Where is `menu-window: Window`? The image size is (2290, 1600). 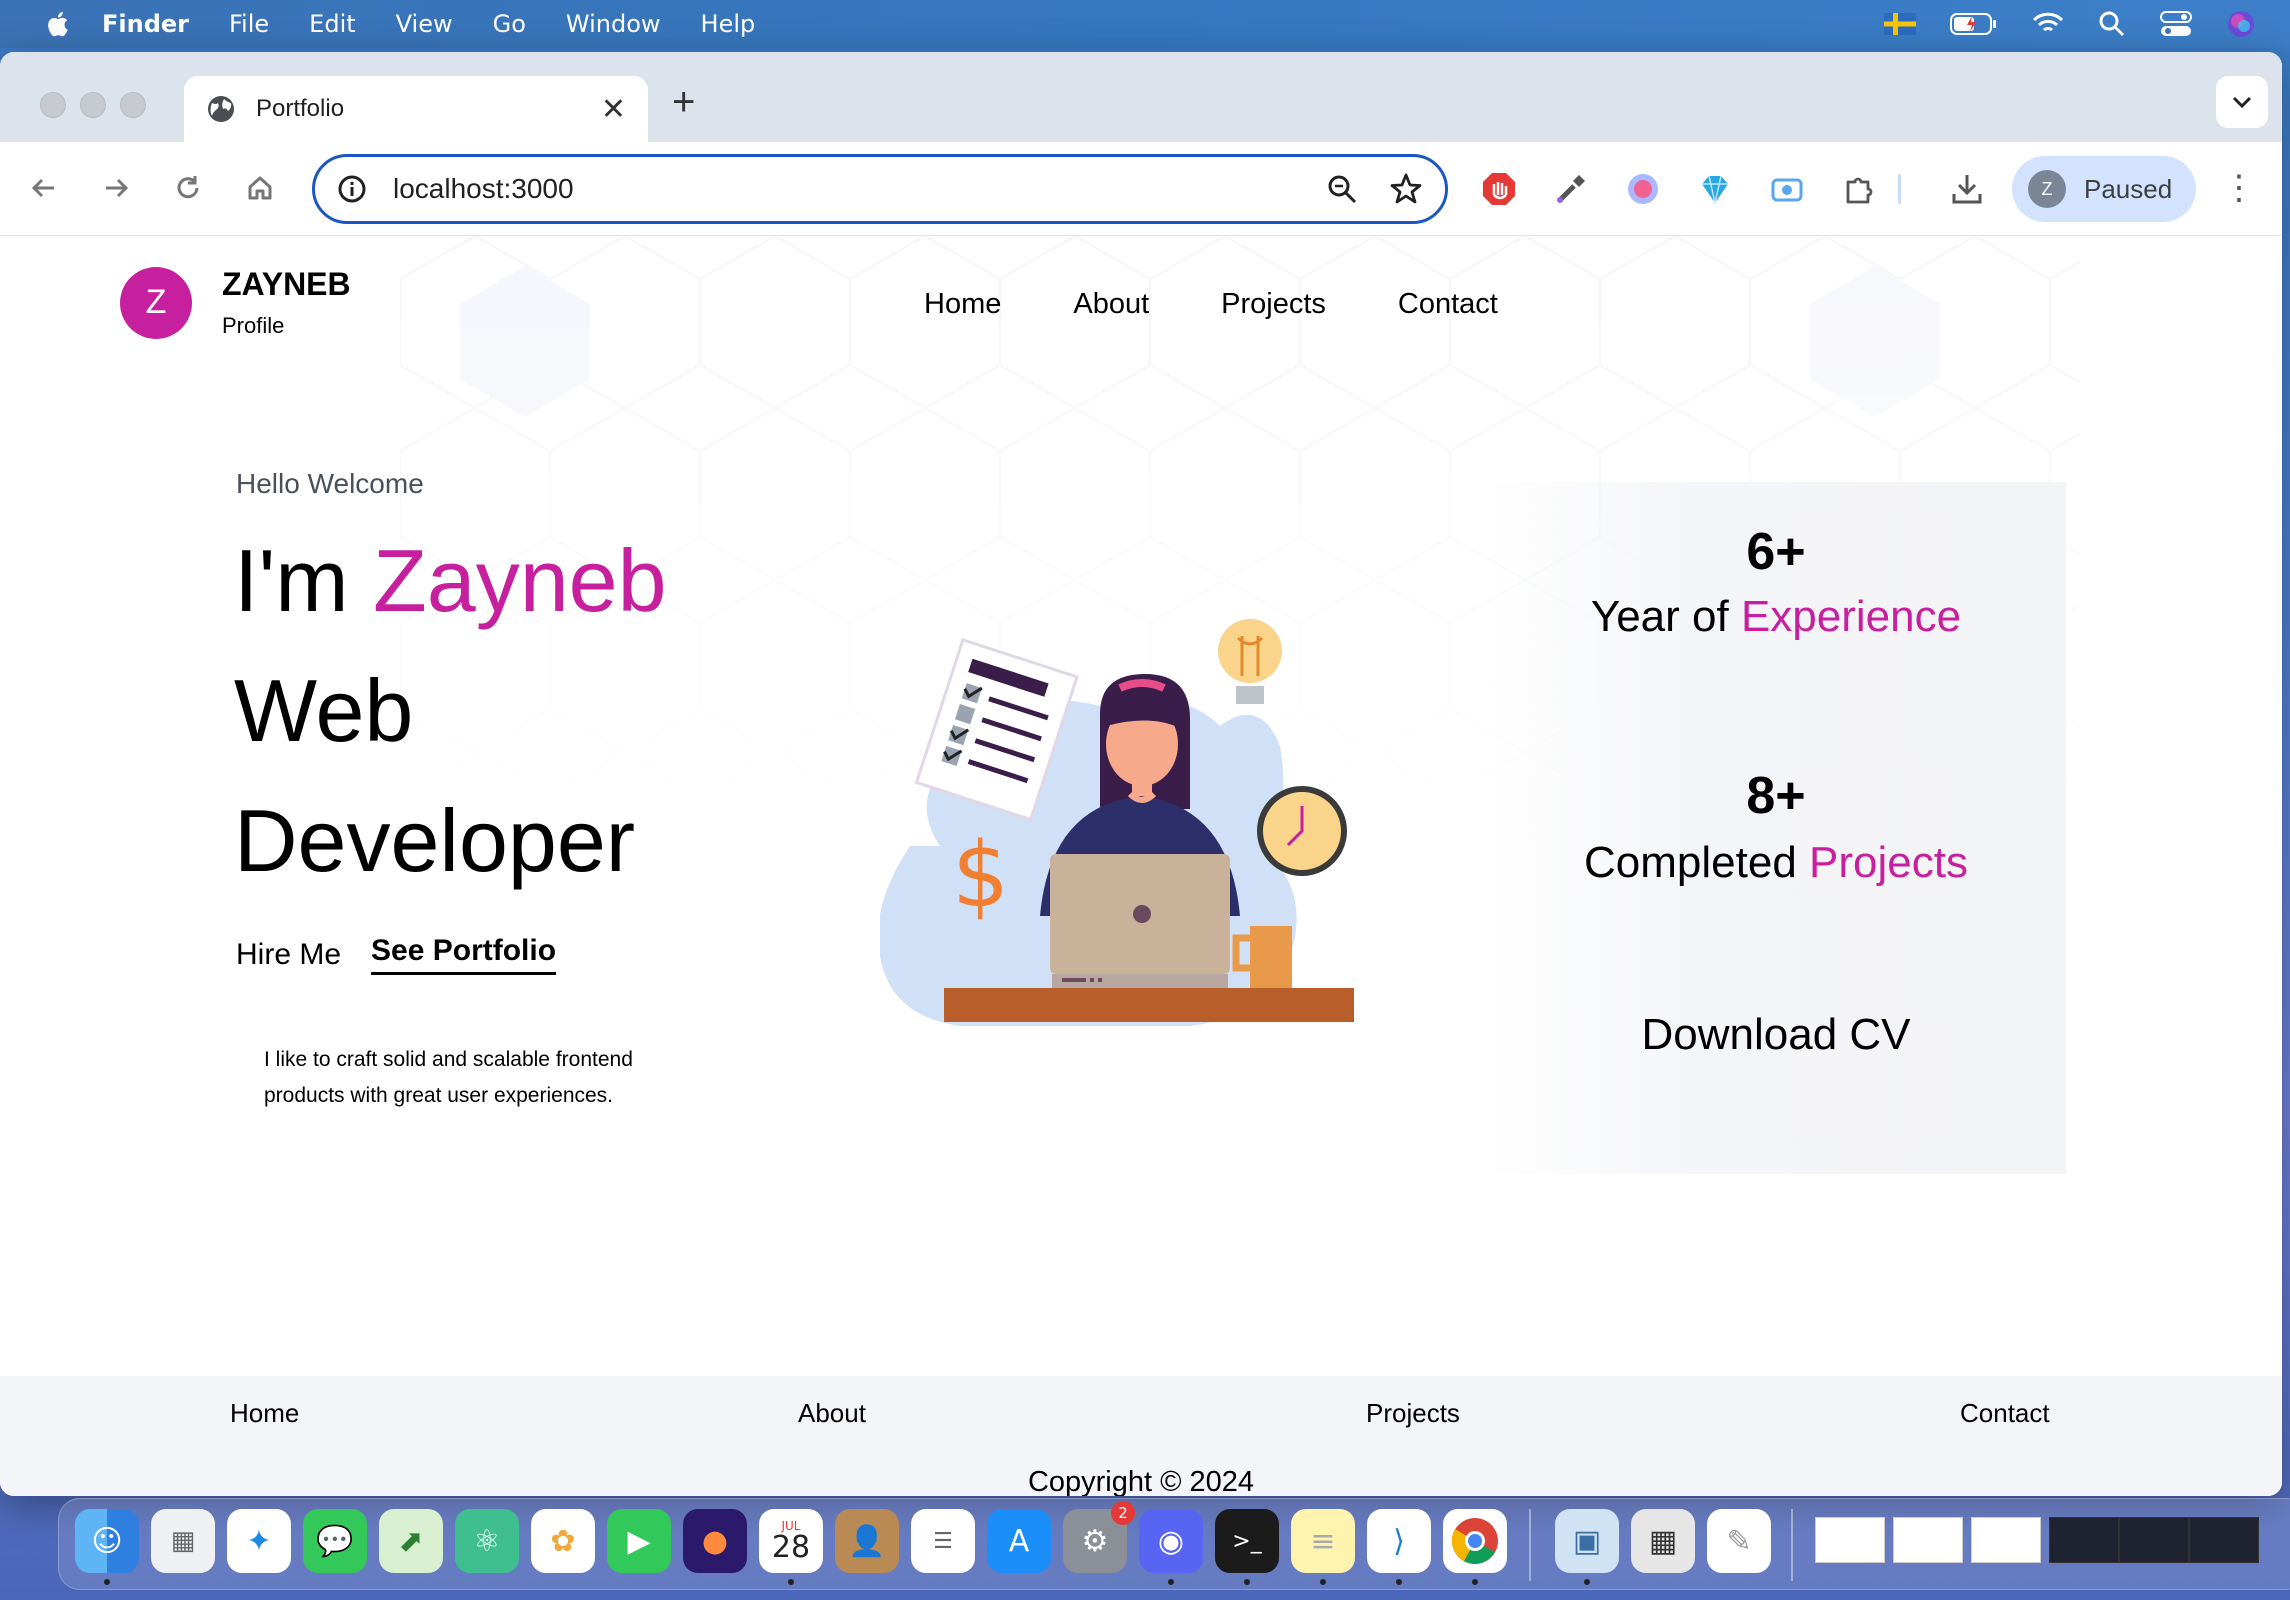 menu-window: Window is located at coordinates (613, 24).